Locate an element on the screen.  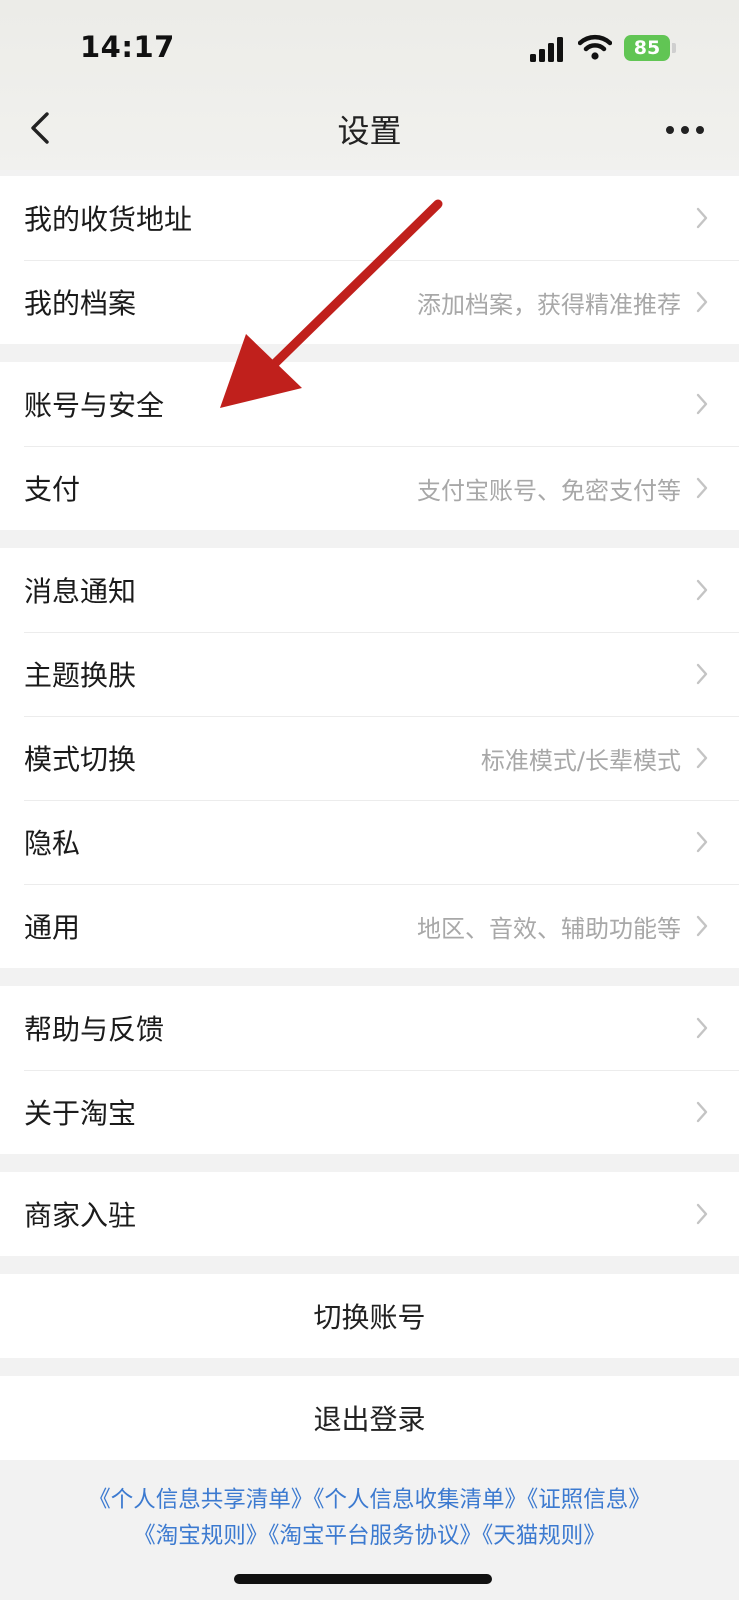
settings-row-notifications: 消息通知 is located at coordinates (369, 590).